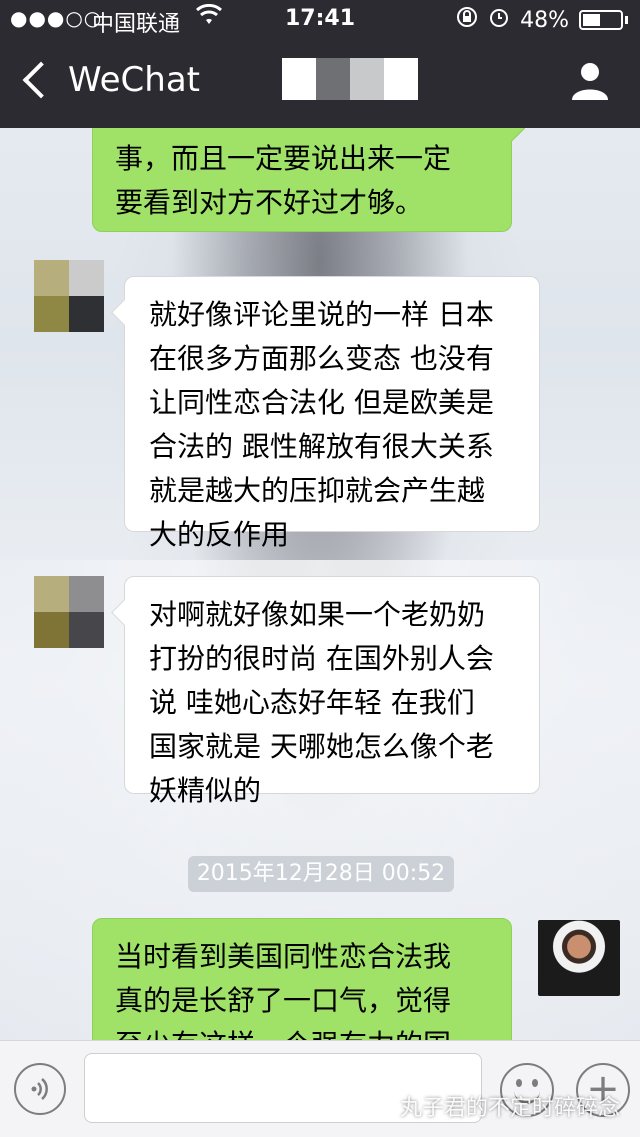  I want to click on status-bar: ●●●○○ 中国联通 17:41 48%, so click(320, 20).